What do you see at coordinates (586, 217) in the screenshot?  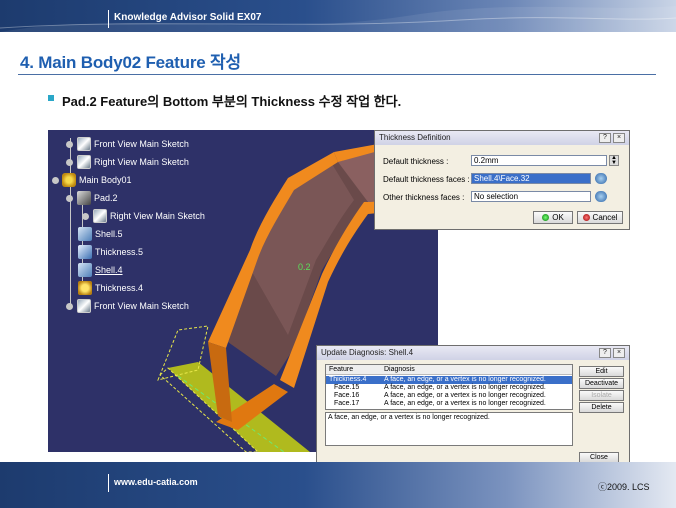 I see `cancel-icon` at bounding box center [586, 217].